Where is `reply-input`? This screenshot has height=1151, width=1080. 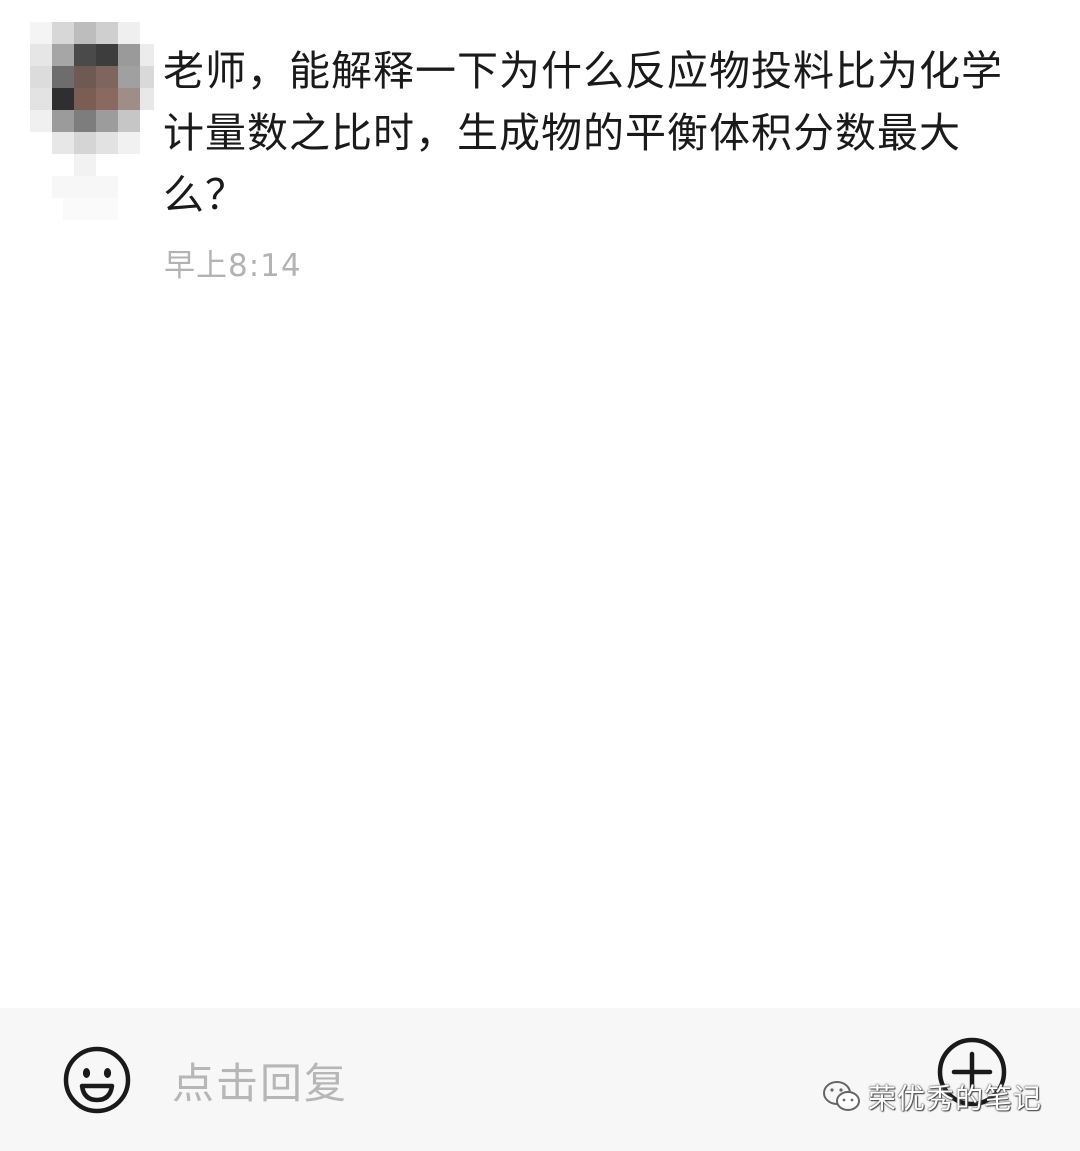 reply-input is located at coordinates (522, 1083).